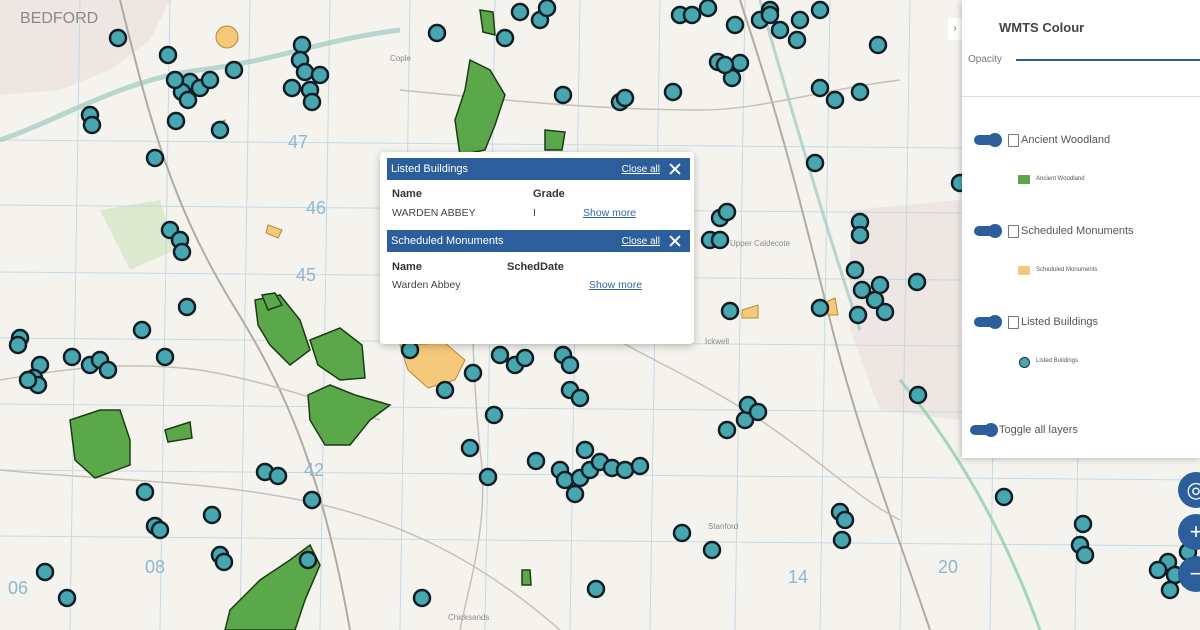 The width and height of the screenshot is (1200, 630). What do you see at coordinates (988, 140) in the screenshot?
I see `toggle-ancient-woodland` at bounding box center [988, 140].